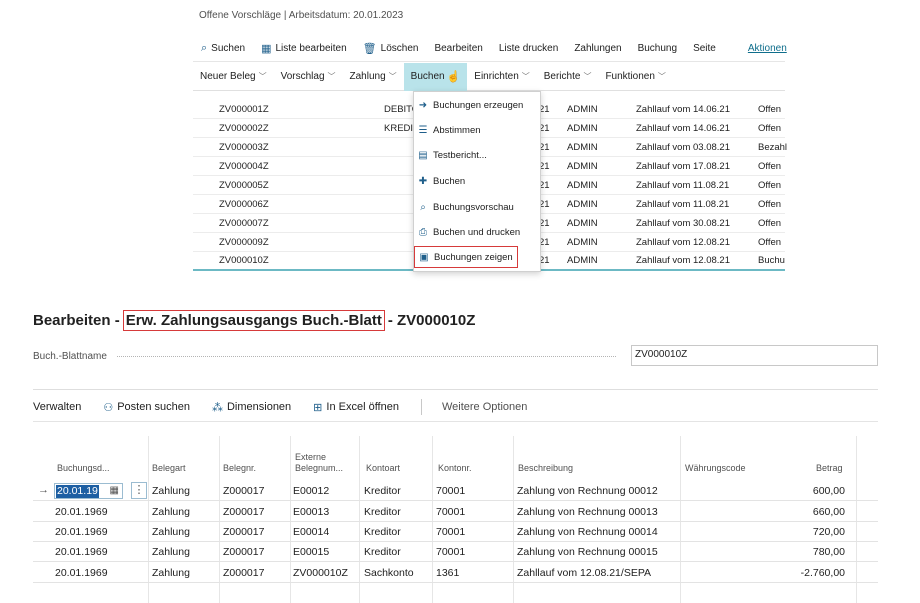 This screenshot has width=920, height=603. What do you see at coordinates (635, 77) in the screenshot?
I see `ribbon-functions: Funktionen ﹀` at bounding box center [635, 77].